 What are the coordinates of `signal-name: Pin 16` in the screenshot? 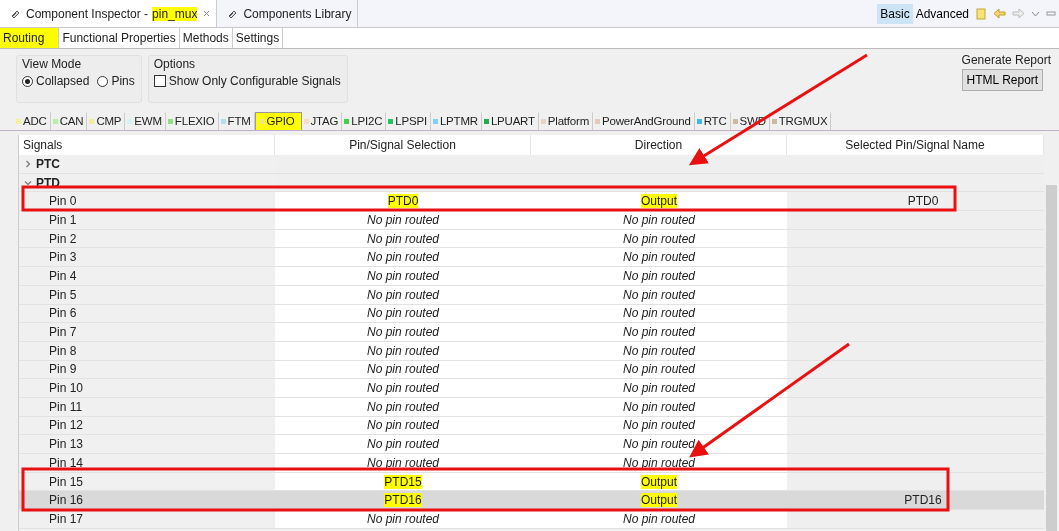 It's located at (66, 500).